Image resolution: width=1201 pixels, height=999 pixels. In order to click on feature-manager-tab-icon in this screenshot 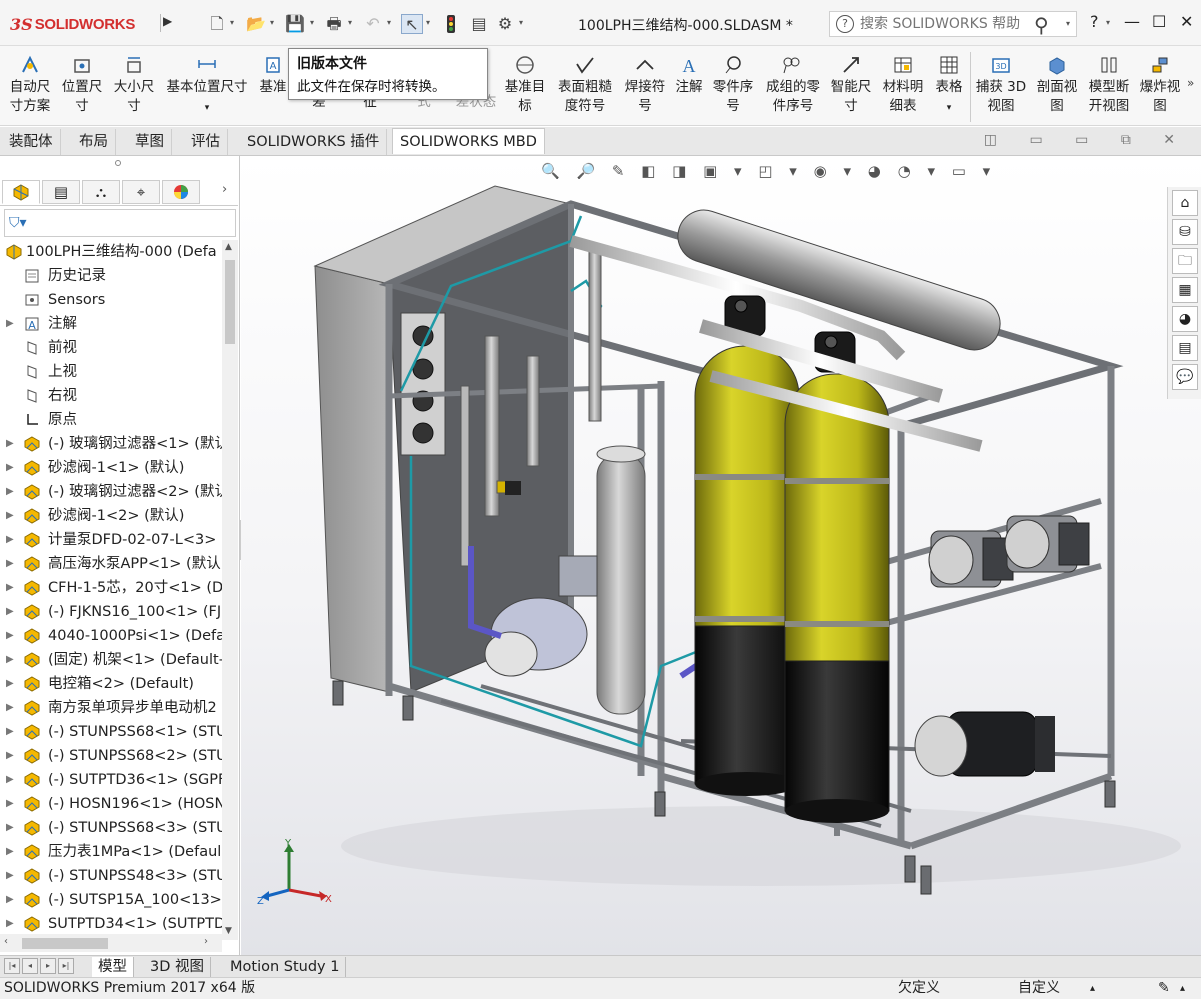, I will do `click(21, 192)`.